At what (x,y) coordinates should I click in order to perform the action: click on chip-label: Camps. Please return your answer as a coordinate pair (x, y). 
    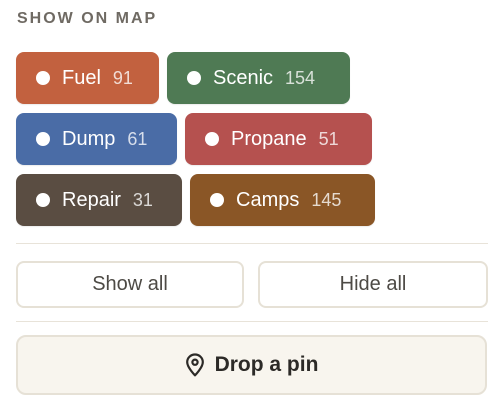
    Looking at the image, I should click on (268, 199).